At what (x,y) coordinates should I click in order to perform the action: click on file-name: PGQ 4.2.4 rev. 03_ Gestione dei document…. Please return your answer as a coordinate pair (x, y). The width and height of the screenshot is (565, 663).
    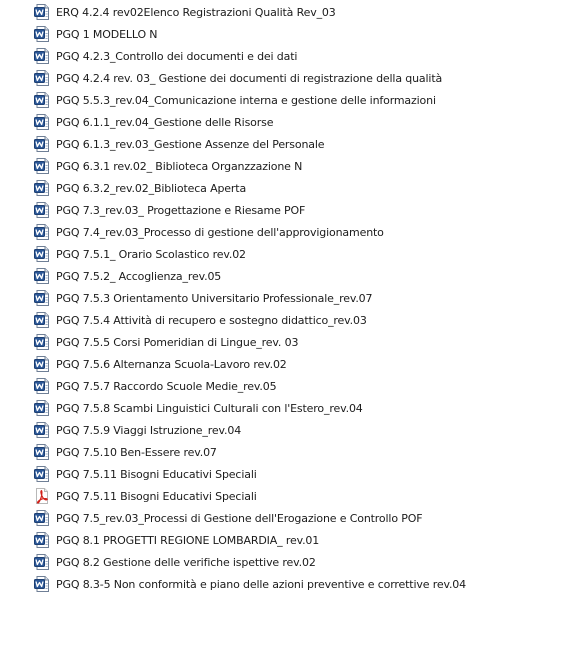
    Looking at the image, I should click on (249, 78).